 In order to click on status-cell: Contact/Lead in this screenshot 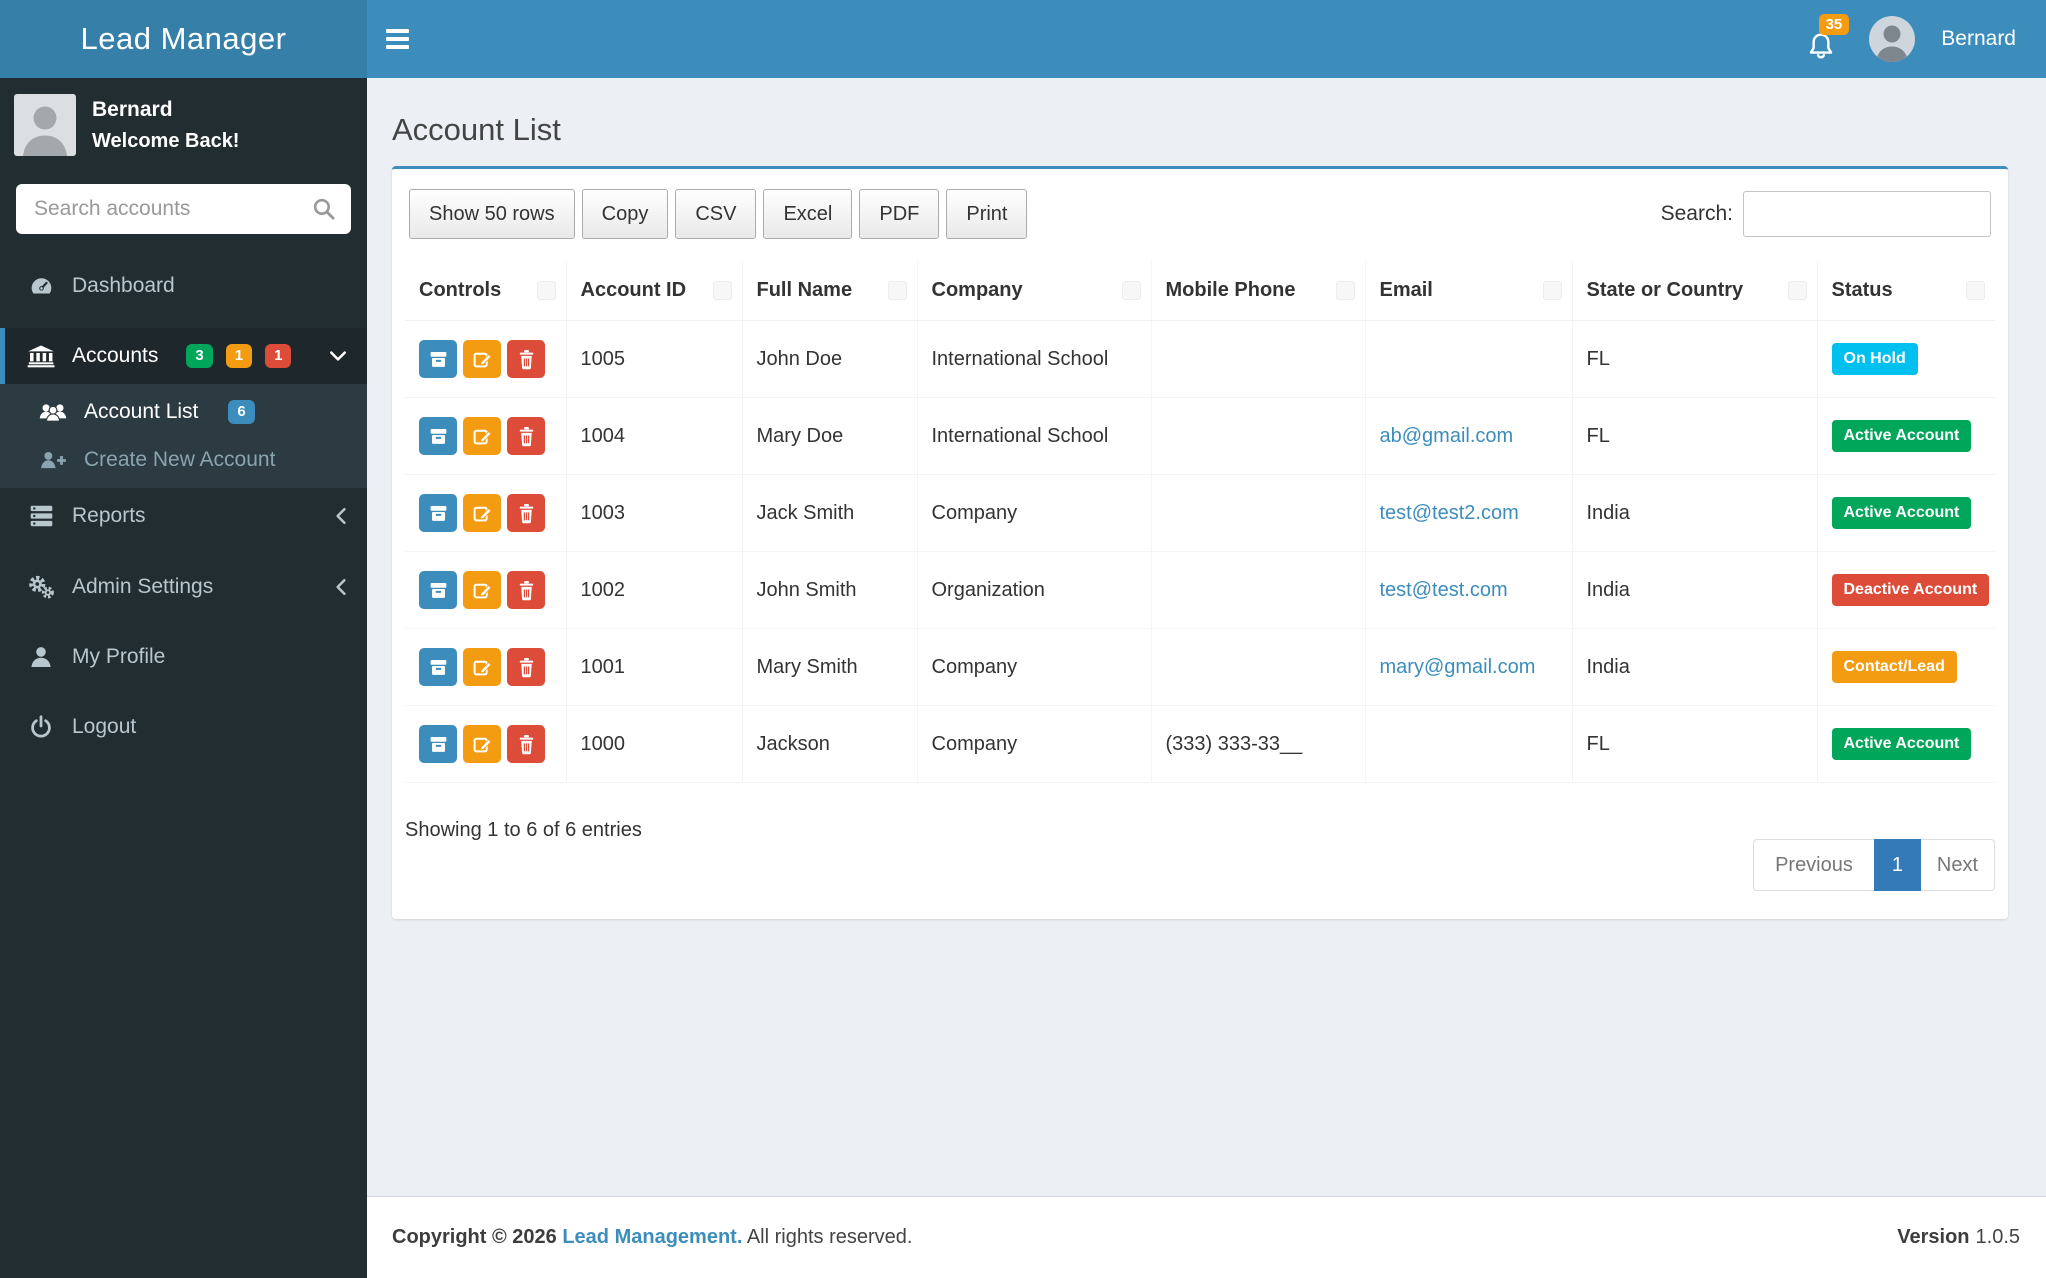, I will do `click(1906, 667)`.